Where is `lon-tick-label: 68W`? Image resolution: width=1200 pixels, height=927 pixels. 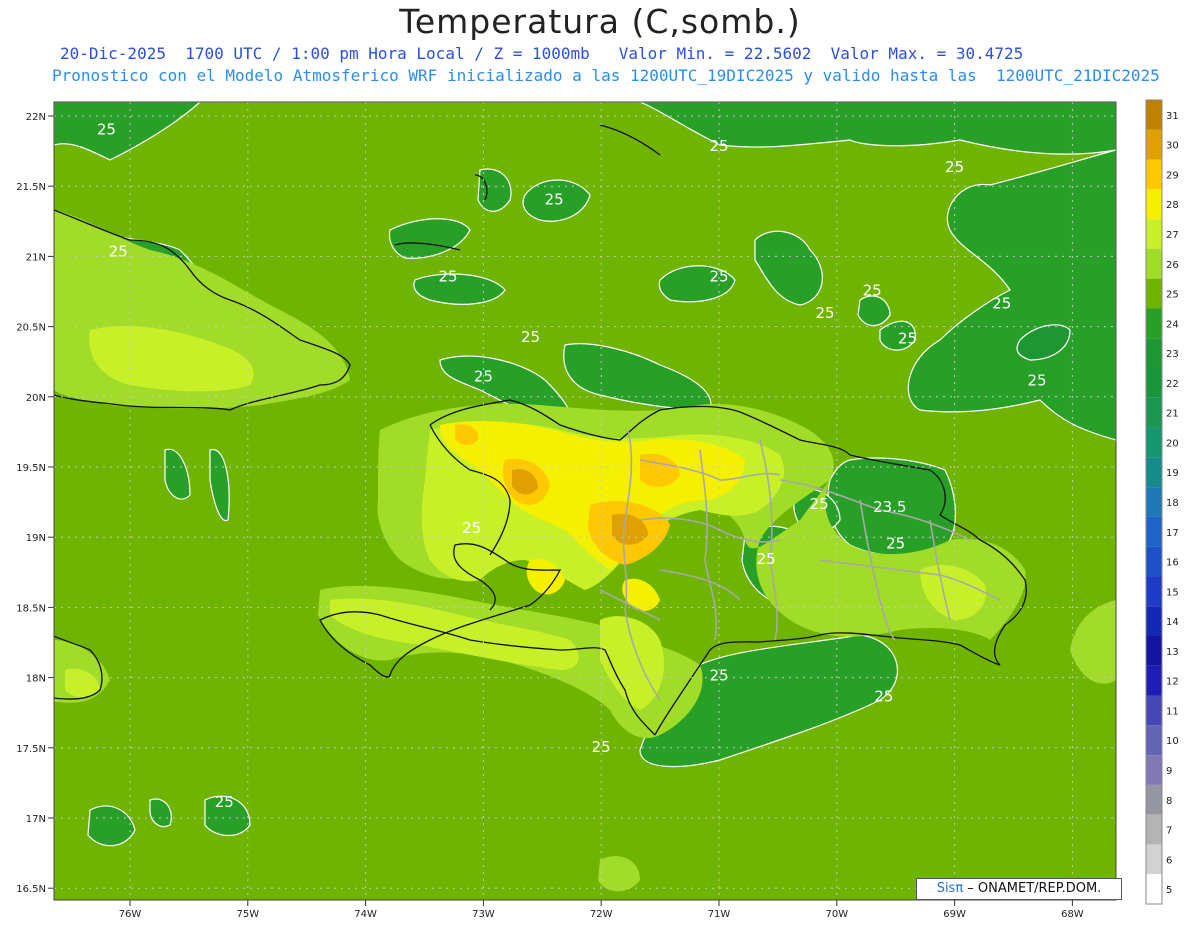 lon-tick-label: 68W is located at coordinates (1072, 914).